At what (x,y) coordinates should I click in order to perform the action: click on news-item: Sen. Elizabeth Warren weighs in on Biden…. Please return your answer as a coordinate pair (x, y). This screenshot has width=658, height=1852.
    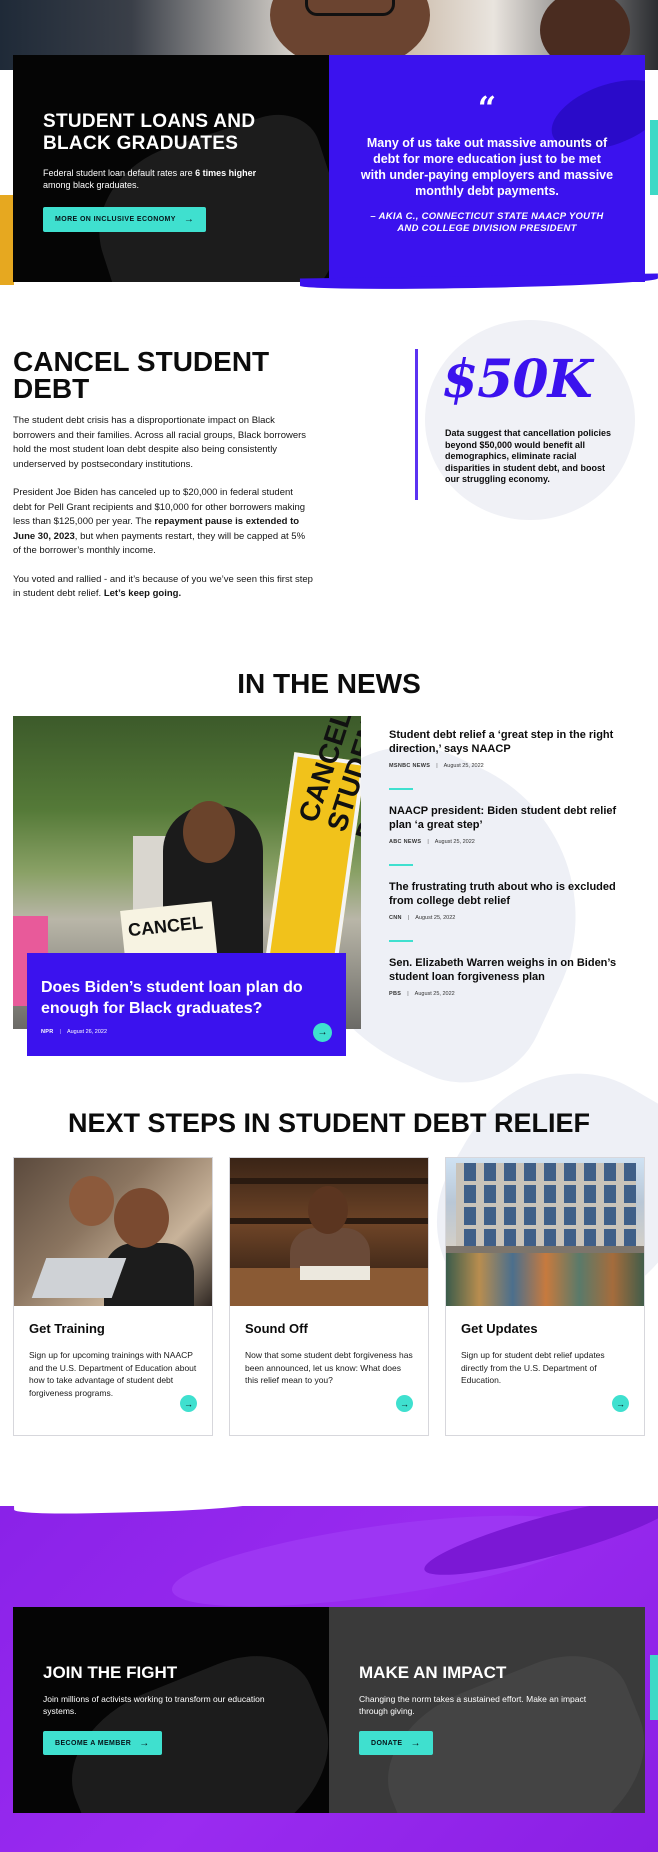
    Looking at the image, I should click on (509, 977).